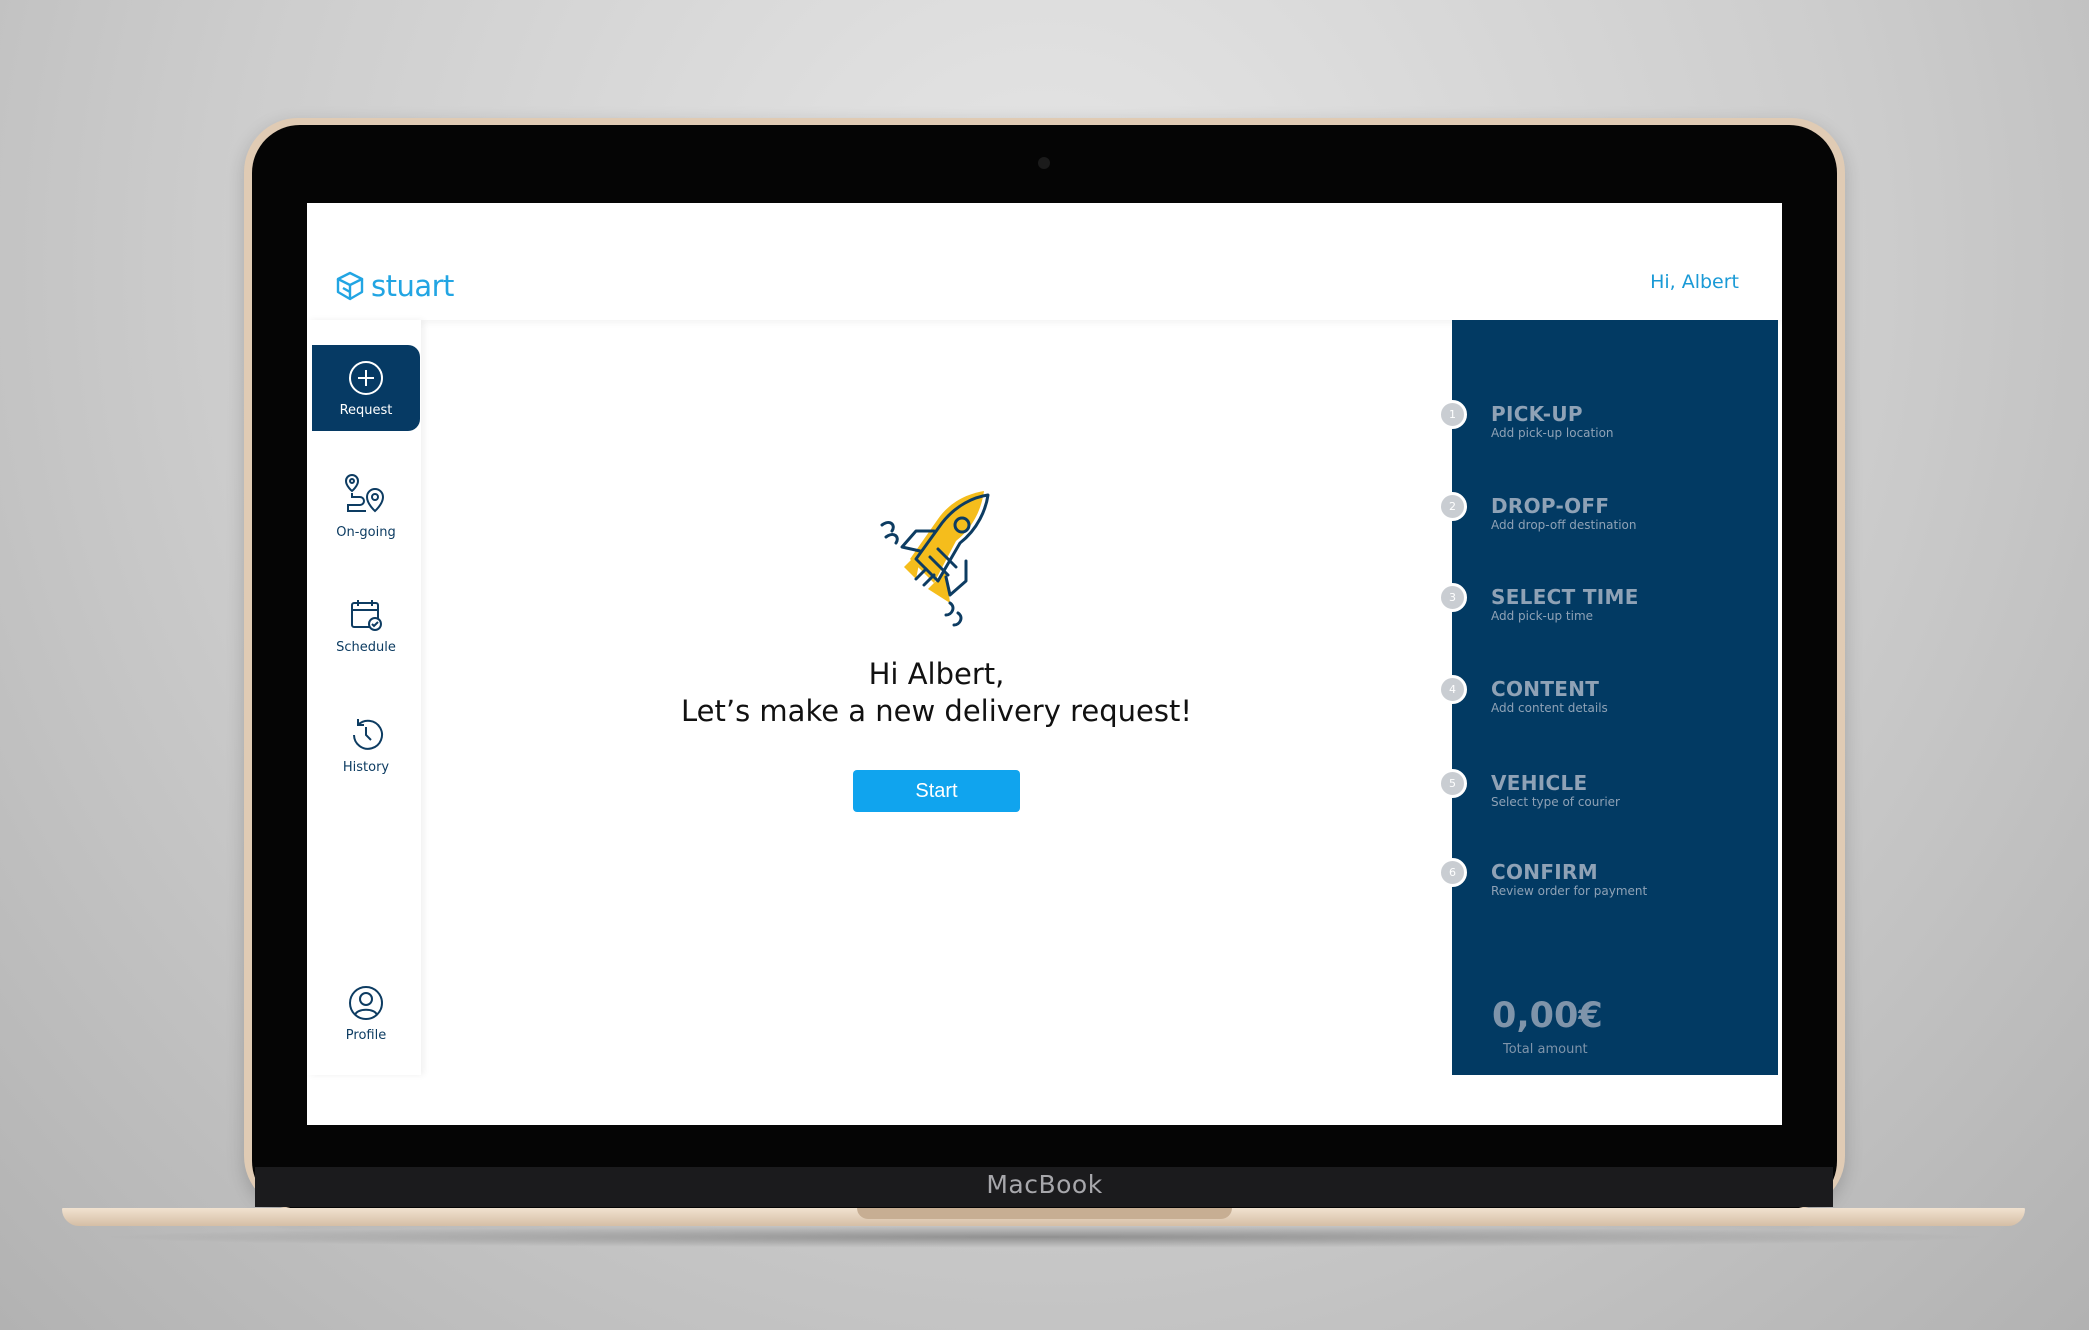 The image size is (2089, 1330). I want to click on step-number: 6, so click(1452, 872).